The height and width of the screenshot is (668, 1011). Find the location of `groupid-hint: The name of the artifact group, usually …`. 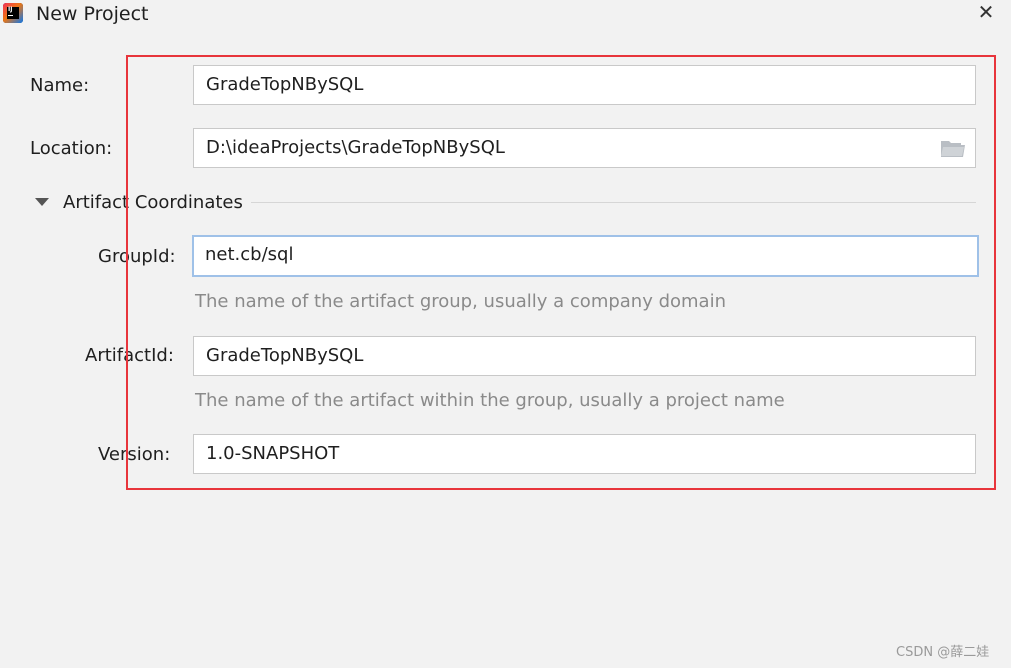

groupid-hint: The name of the artifact group, usually … is located at coordinates (460, 301).